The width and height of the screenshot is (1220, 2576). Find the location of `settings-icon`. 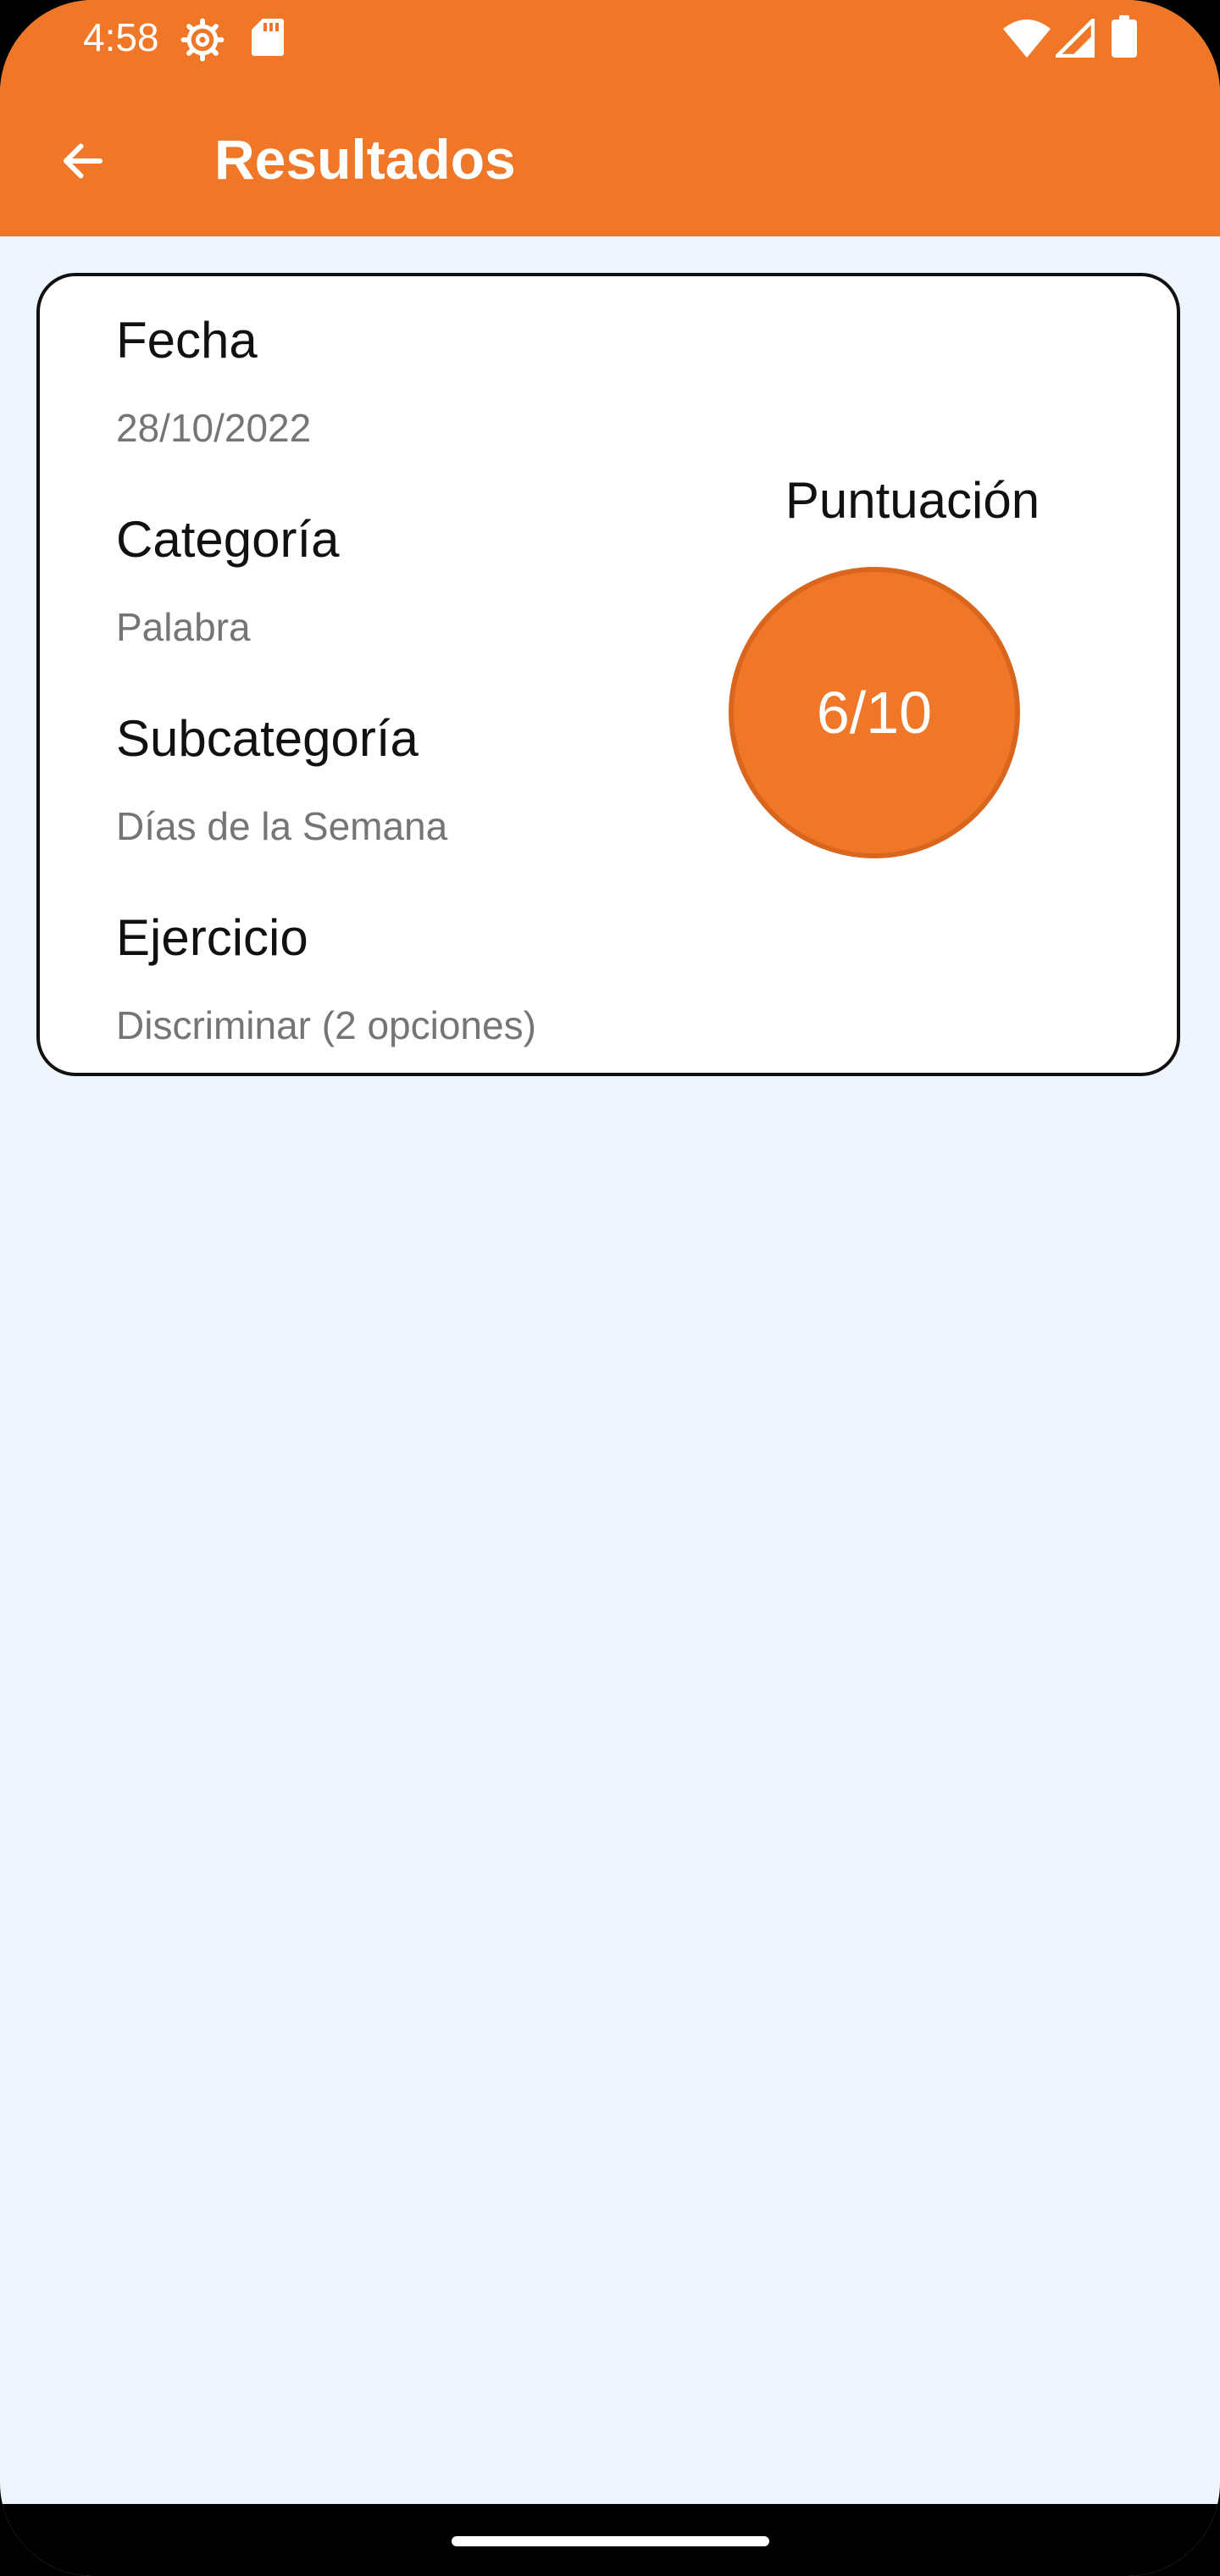

settings-icon is located at coordinates (202, 40).